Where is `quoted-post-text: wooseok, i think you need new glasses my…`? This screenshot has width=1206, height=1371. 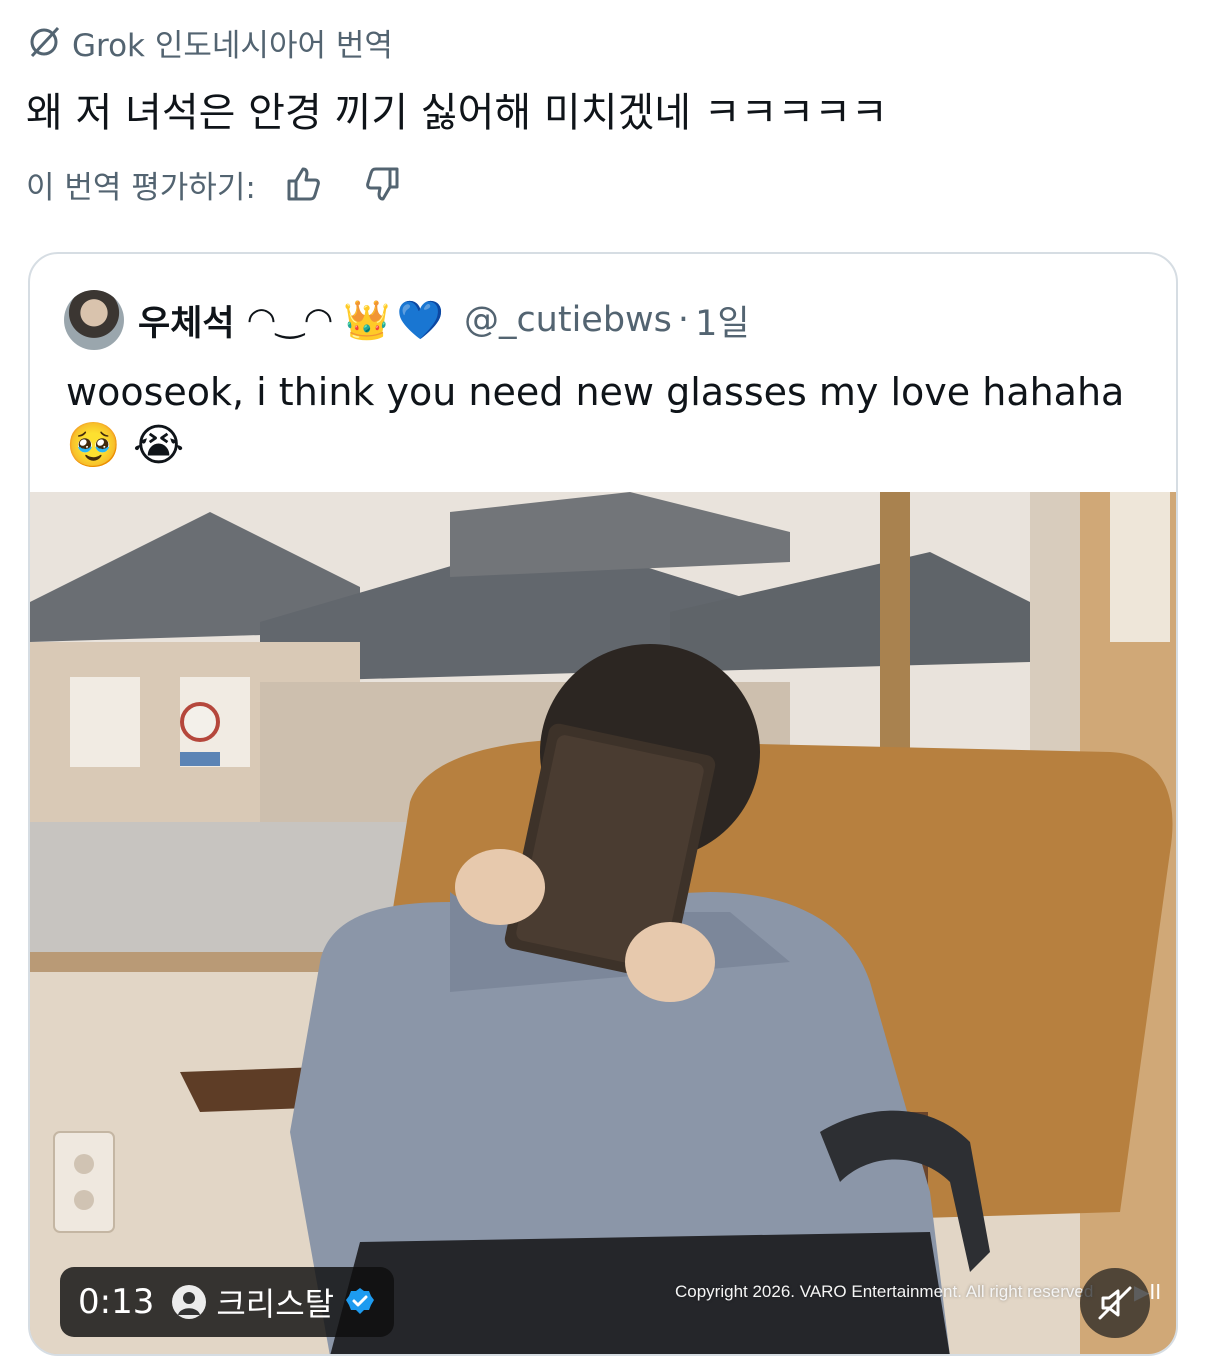
quoted-post-text: wooseok, i think you need new glasses my… is located at coordinates (611, 420).